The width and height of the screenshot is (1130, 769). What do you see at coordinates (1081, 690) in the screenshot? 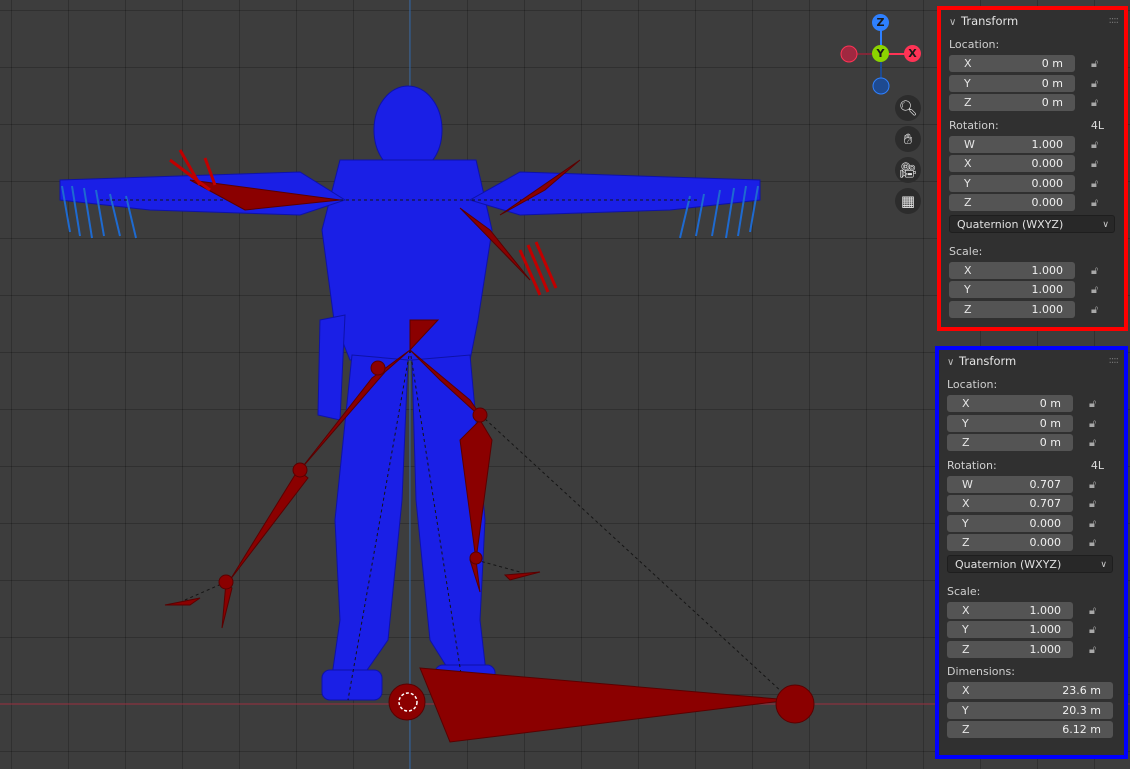
I see `field-value: 23.6 m` at bounding box center [1081, 690].